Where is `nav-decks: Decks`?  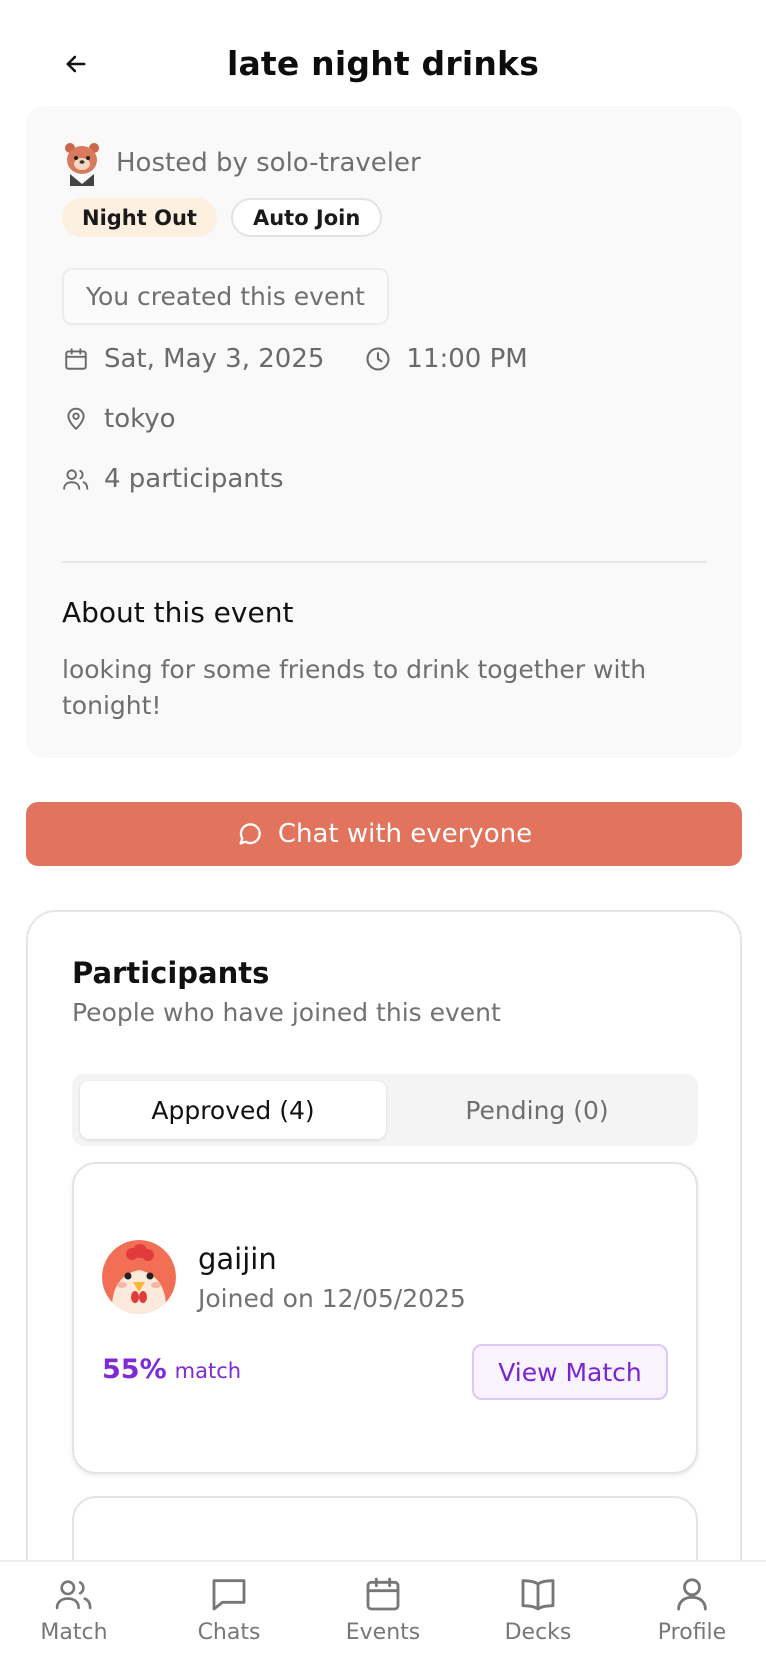 nav-decks: Decks is located at coordinates (538, 1609).